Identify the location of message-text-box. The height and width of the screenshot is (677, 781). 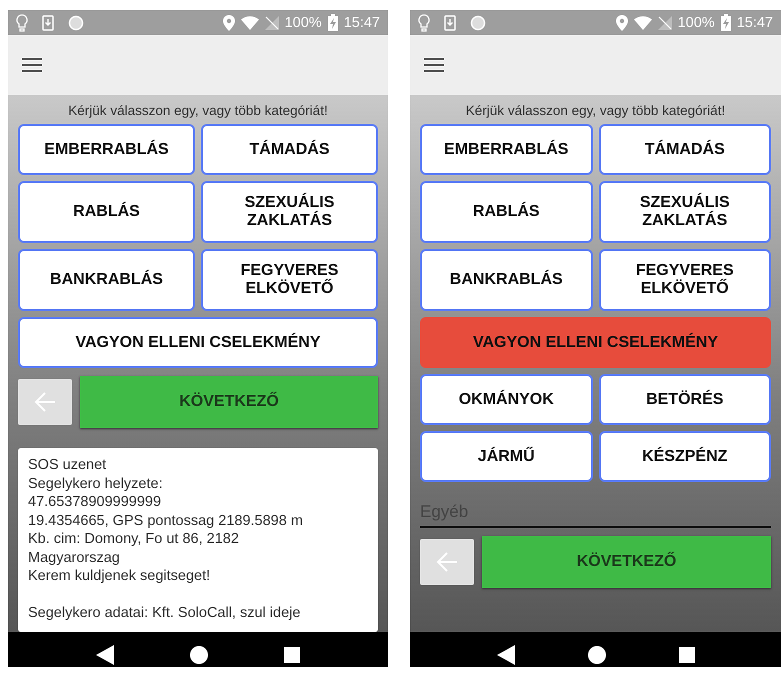
(198, 540).